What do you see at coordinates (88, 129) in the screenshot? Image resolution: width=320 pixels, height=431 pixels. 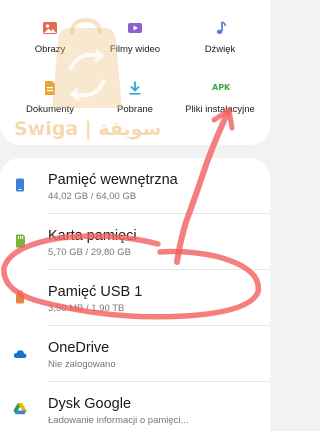 I see `watermark-text: Swiga | سويقة` at bounding box center [88, 129].